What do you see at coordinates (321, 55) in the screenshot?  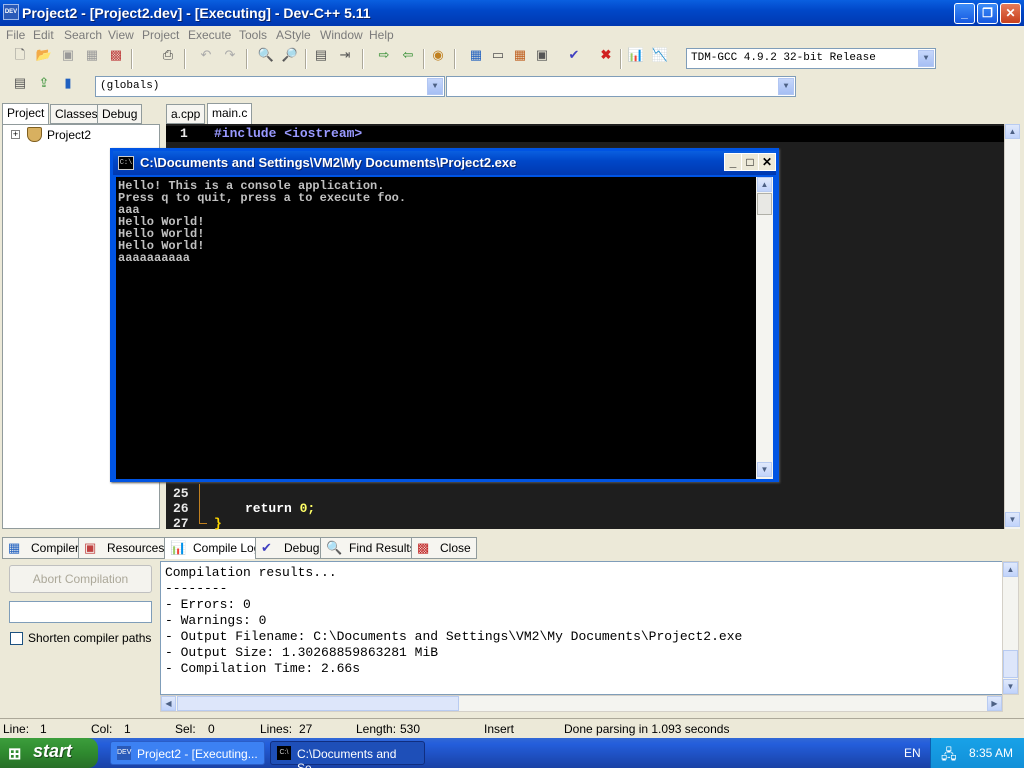 I see `goto-line-icon: ▤` at bounding box center [321, 55].